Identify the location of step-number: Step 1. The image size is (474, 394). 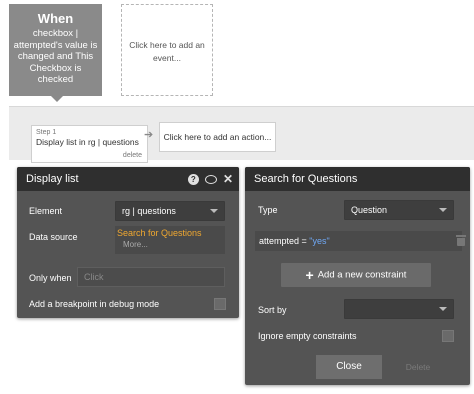
(46, 132).